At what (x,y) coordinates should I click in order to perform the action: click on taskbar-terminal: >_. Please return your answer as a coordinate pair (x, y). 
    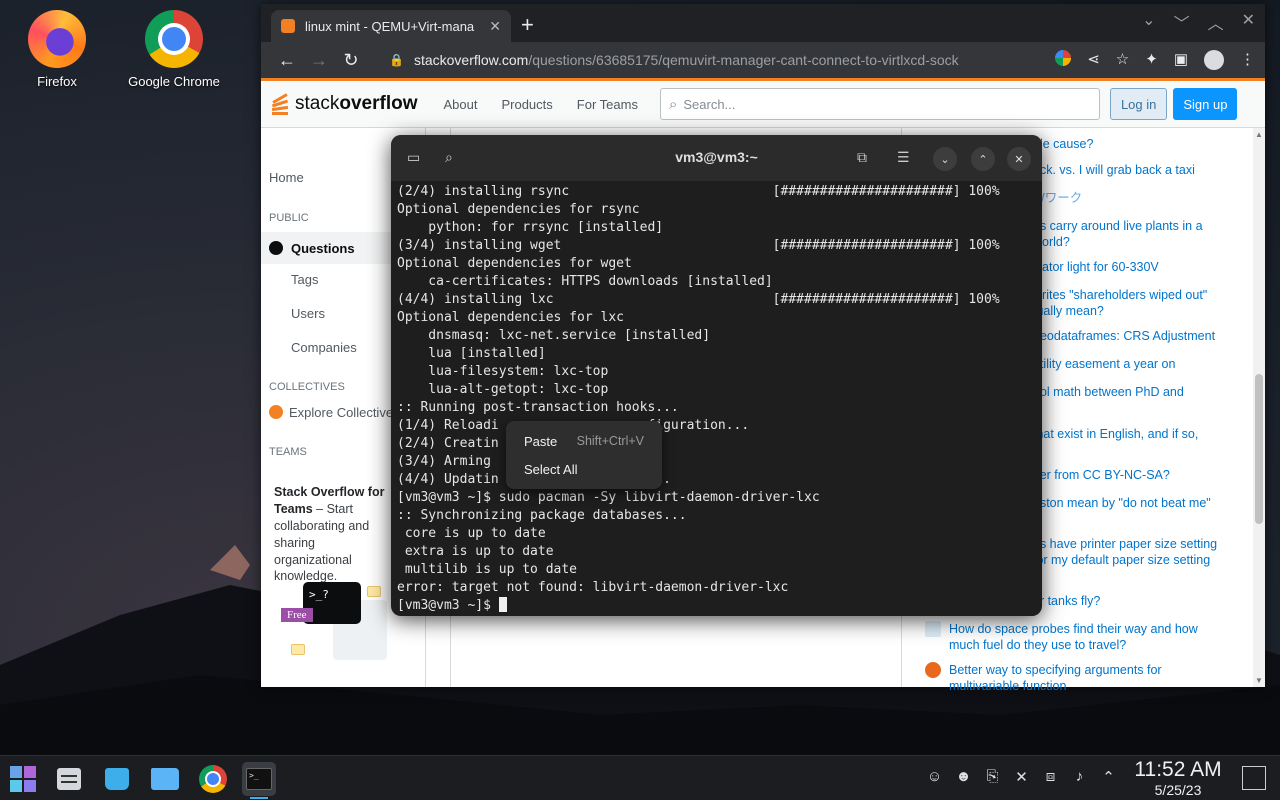
    Looking at the image, I should click on (259, 780).